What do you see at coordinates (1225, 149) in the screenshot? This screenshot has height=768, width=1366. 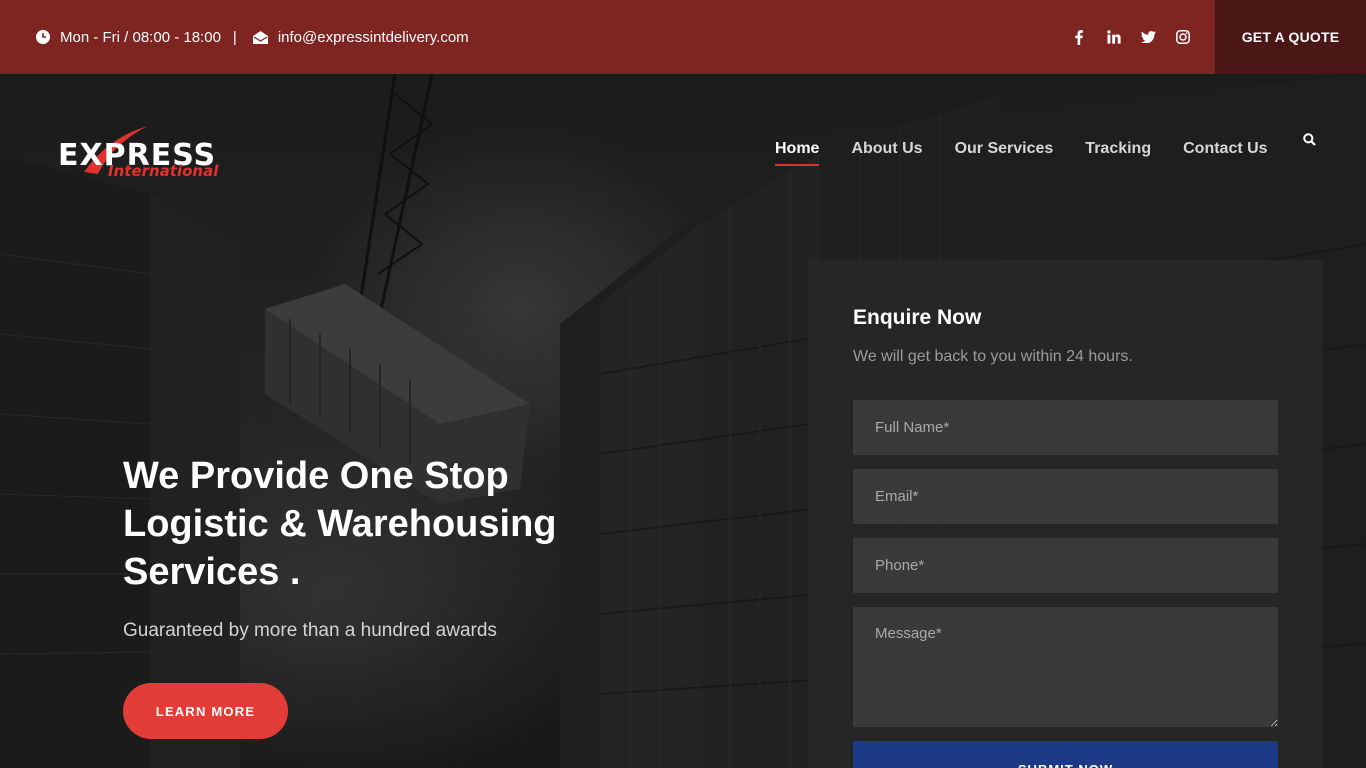 I see `nav-contact-us: Contact Us` at bounding box center [1225, 149].